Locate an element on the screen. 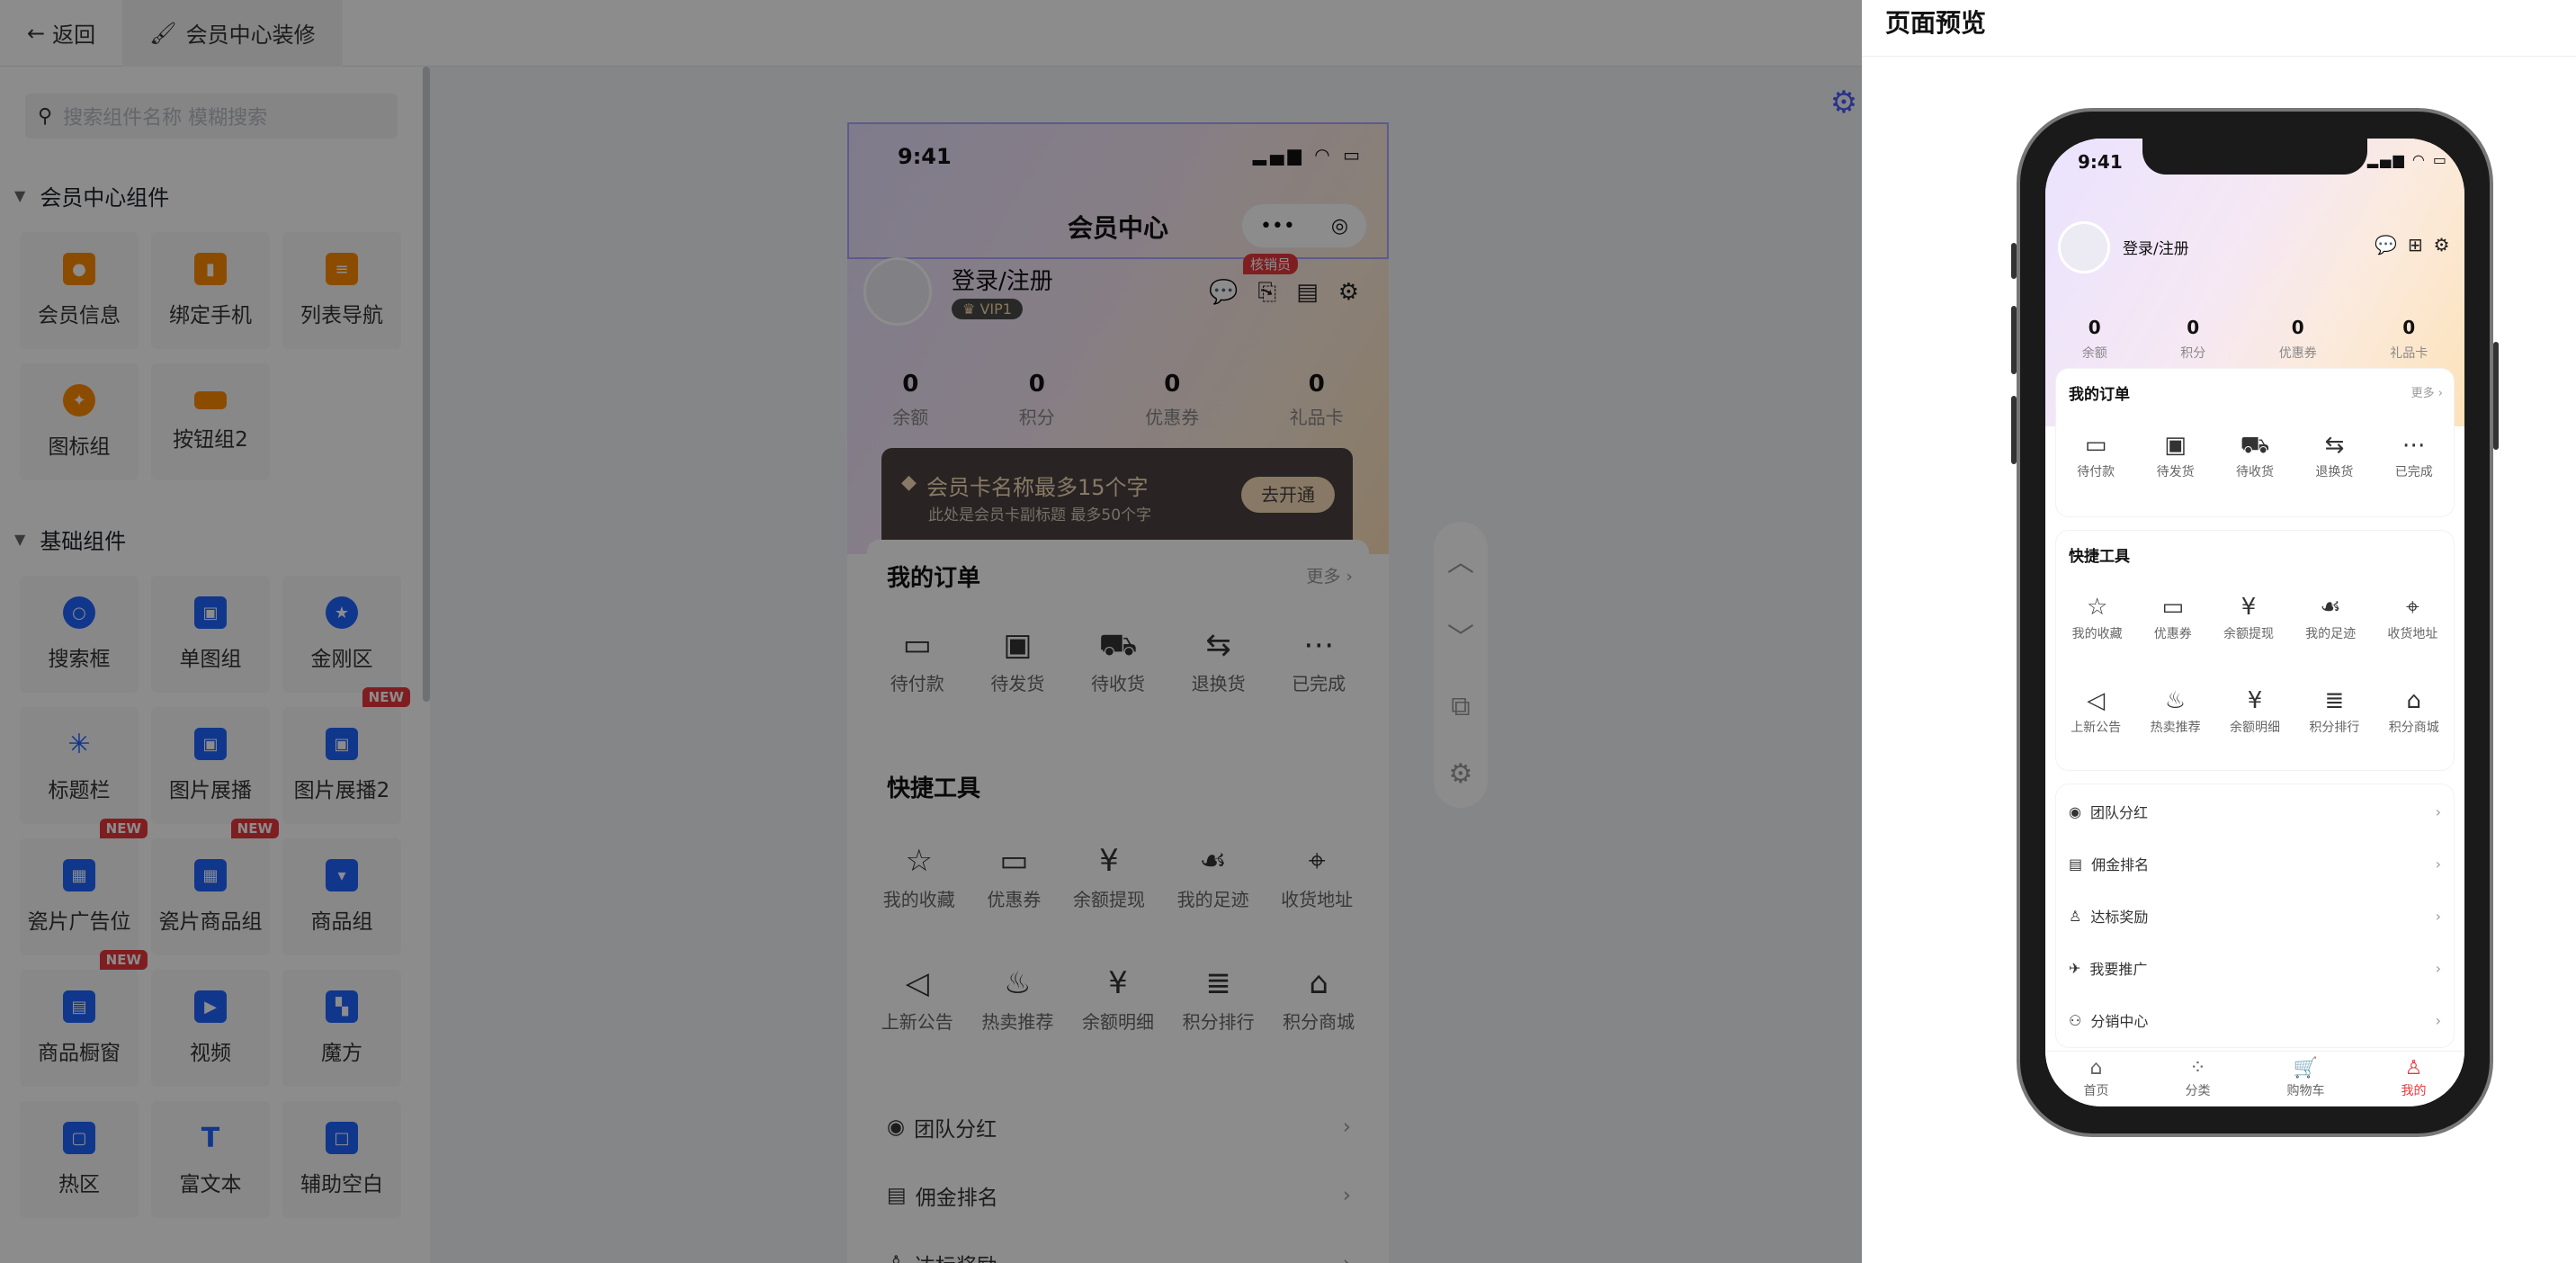 The image size is (2576, 1263). tab-category: ⁘ 分类 is located at coordinates (2198, 1079).